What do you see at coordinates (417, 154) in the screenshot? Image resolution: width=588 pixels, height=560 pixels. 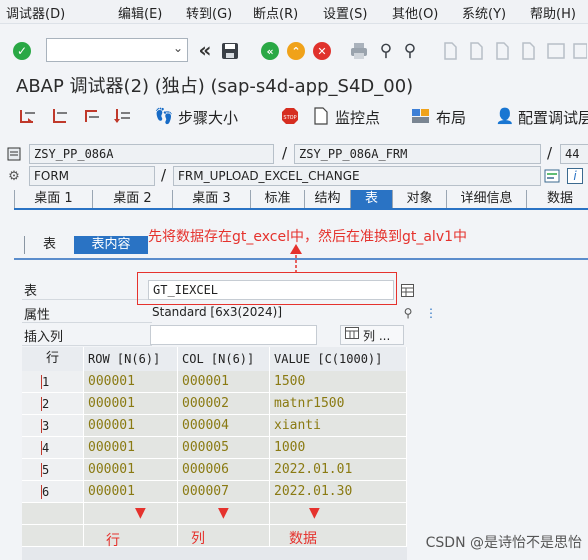 I see `include-field: ZSY_PP_086A_FRM` at bounding box center [417, 154].